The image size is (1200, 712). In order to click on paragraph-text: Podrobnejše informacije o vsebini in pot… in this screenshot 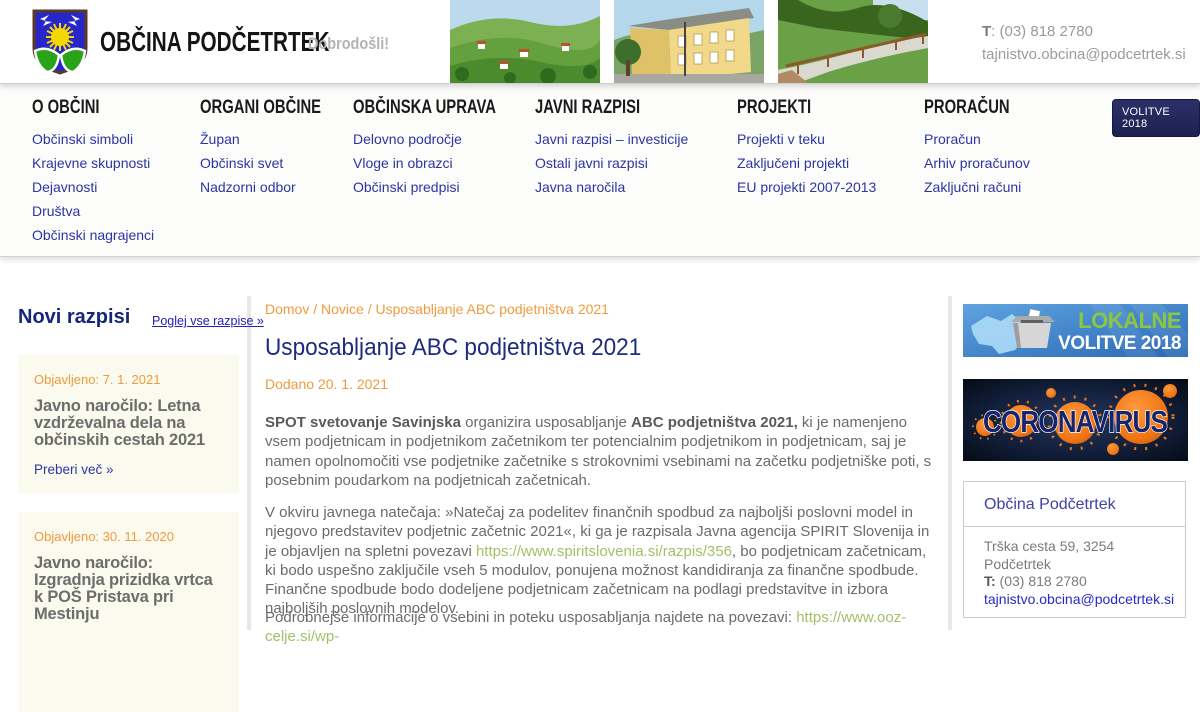, I will do `click(531, 617)`.